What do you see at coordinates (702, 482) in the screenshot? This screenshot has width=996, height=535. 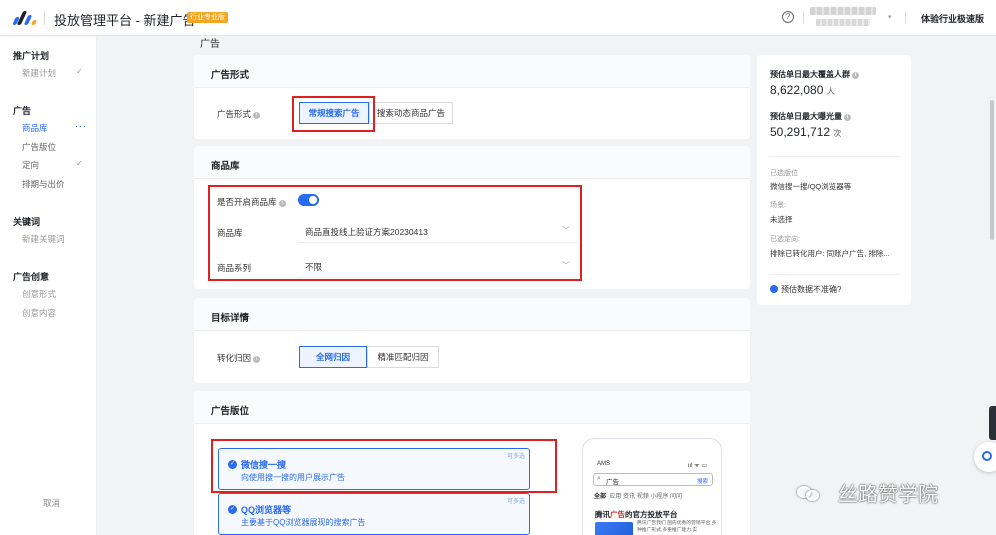 I see `preview-search-button: 搜索` at bounding box center [702, 482].